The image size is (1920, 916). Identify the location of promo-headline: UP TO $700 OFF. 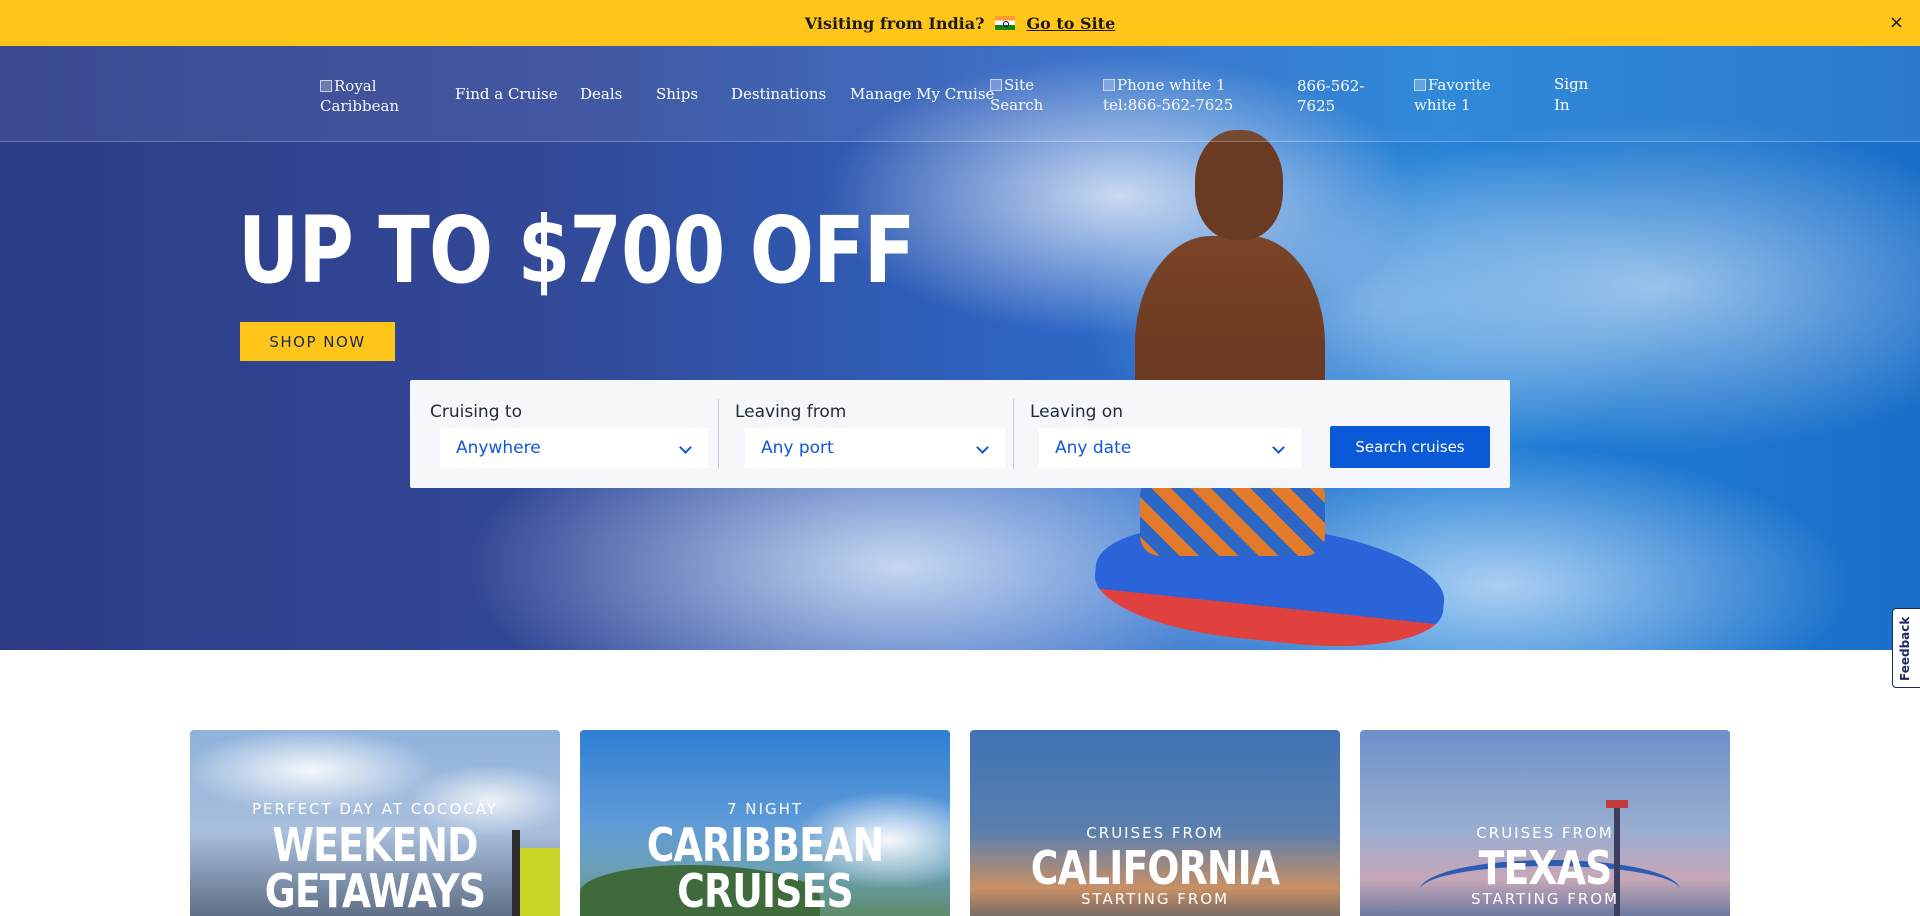
(576, 250).